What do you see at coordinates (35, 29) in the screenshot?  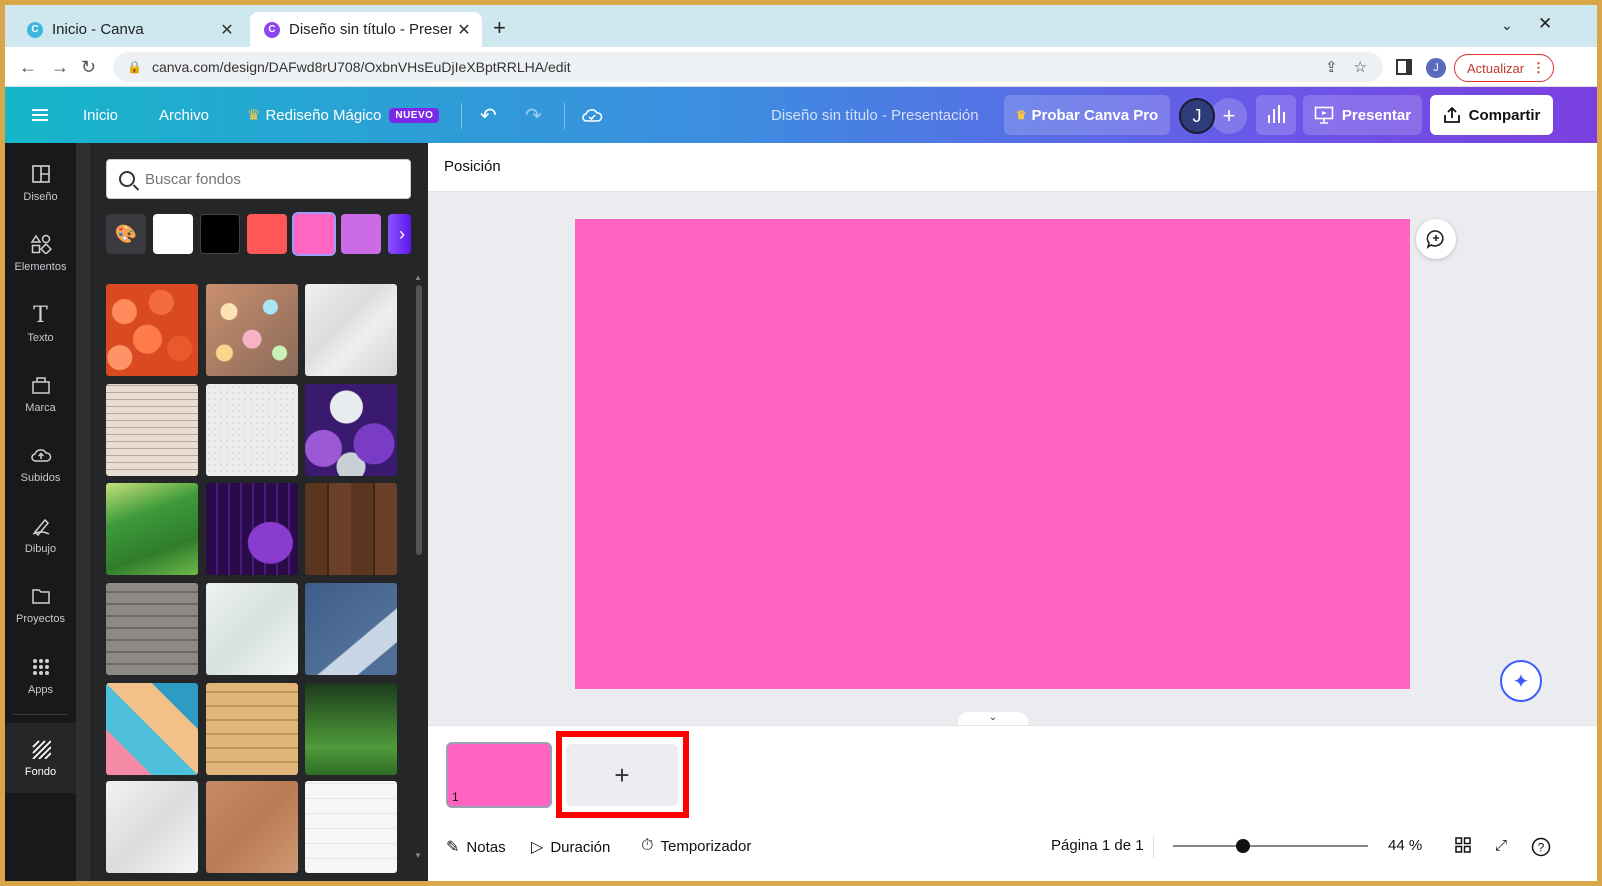 I see `canva-favicon-icon: C` at bounding box center [35, 29].